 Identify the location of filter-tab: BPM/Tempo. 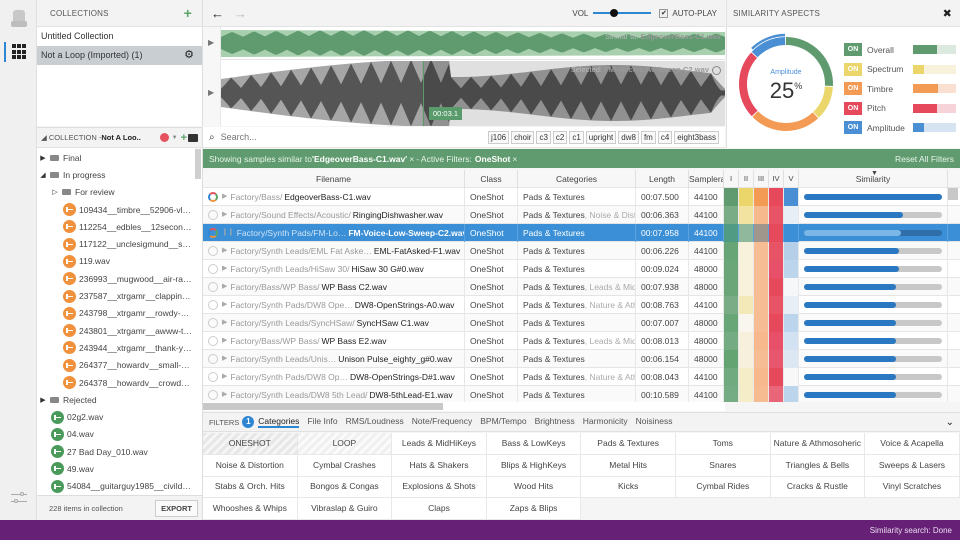
(503, 422).